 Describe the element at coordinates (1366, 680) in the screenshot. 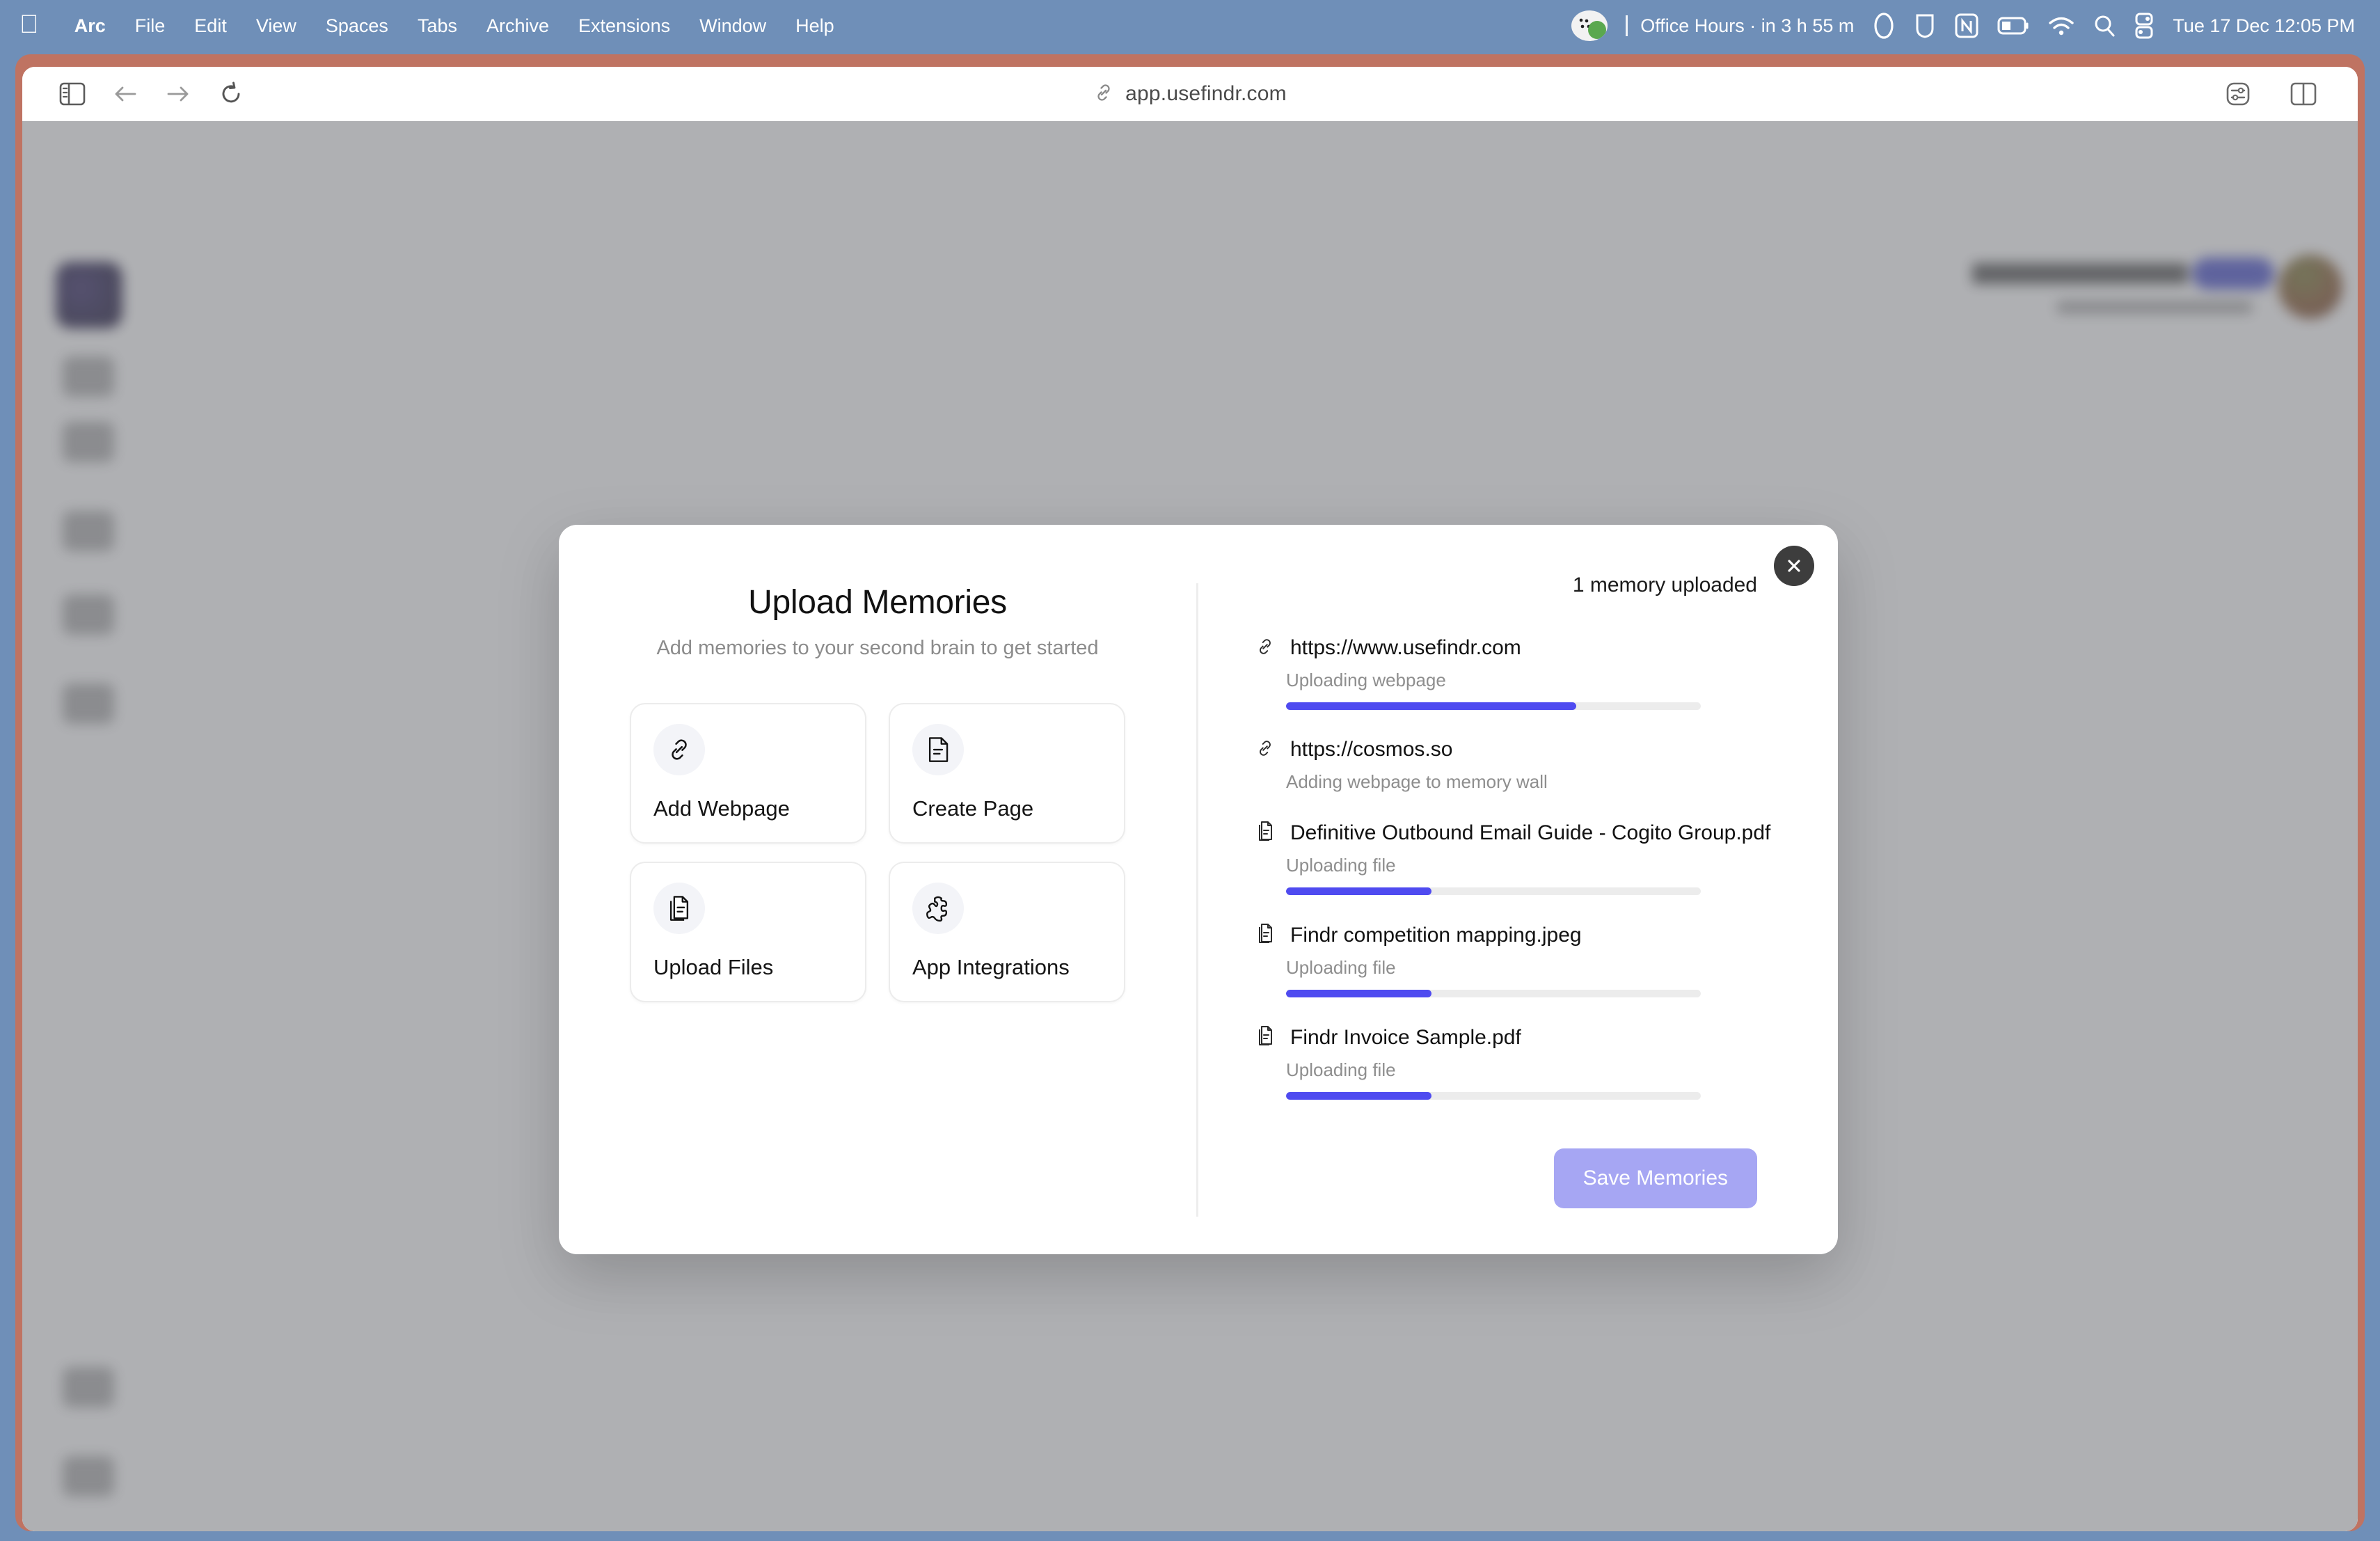

I see `upload-item-status: Uploading webpage` at that location.